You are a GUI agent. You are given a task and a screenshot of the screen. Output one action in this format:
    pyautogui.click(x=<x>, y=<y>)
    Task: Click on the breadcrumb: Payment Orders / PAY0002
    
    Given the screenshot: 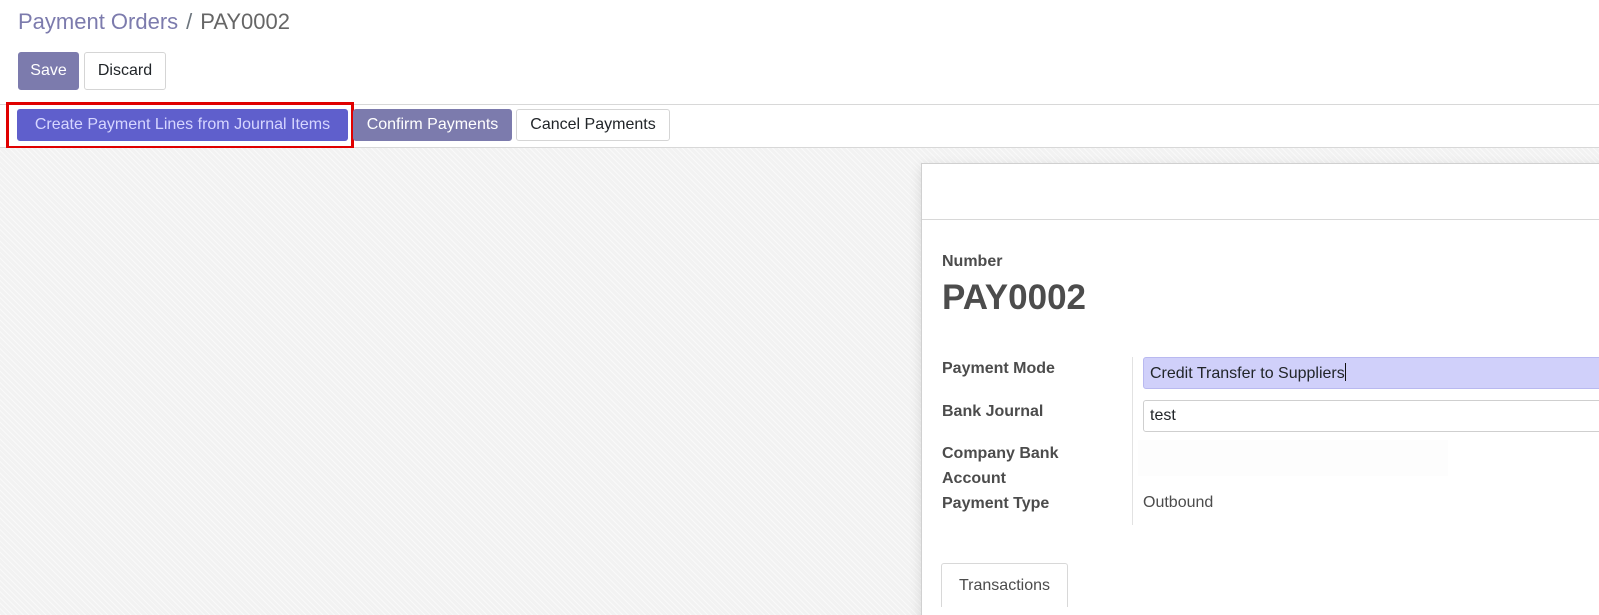 What is the action you would take?
    pyautogui.click(x=154, y=22)
    